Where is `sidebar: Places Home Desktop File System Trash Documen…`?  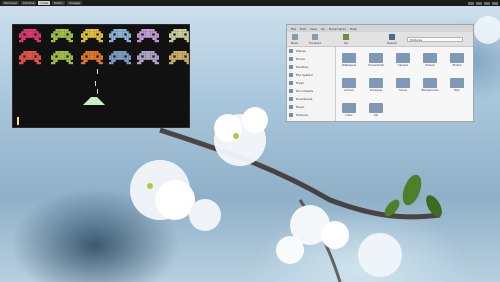 sidebar: Places Home Desktop File System Trash Documen… is located at coordinates (311, 84).